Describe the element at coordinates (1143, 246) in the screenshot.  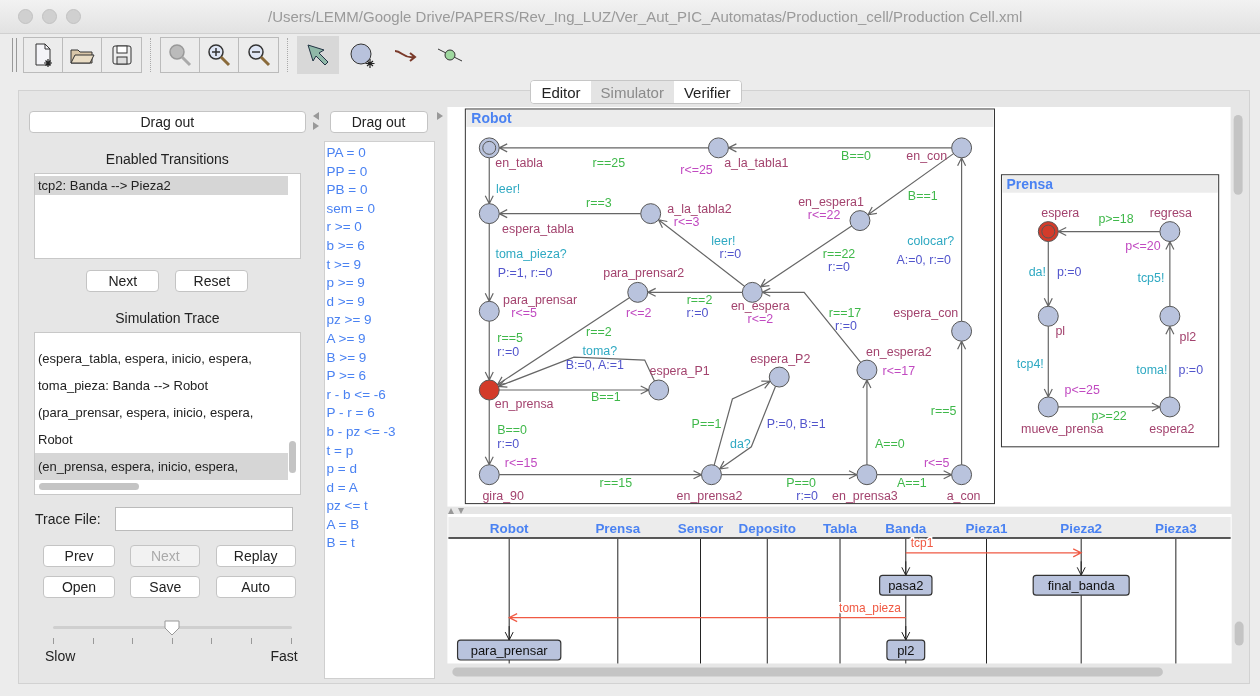
I see `invariant-label: p<=20` at that location.